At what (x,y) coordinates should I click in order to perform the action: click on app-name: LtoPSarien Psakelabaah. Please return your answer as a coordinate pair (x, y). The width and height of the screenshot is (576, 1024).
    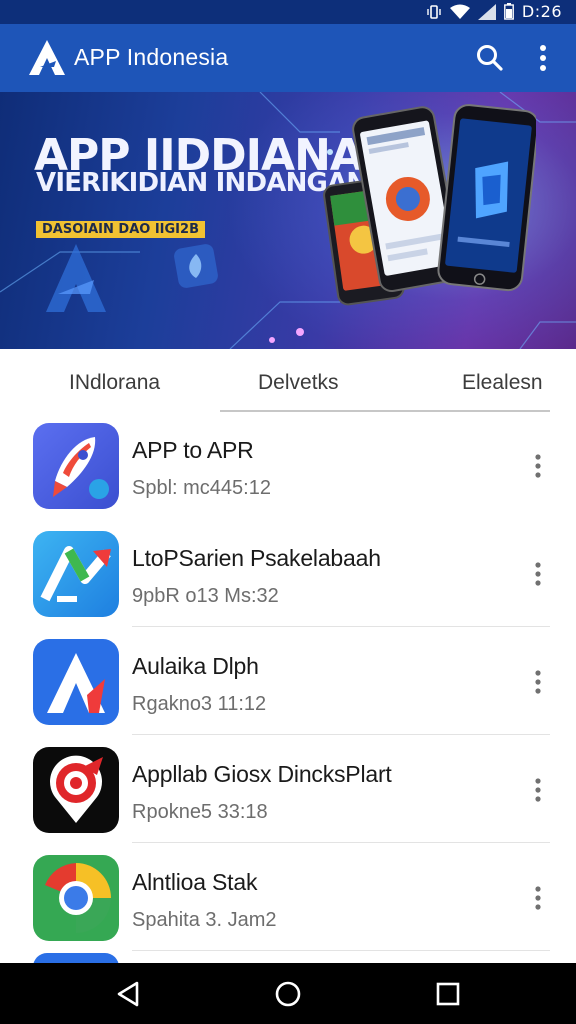
    Looking at the image, I should click on (256, 558).